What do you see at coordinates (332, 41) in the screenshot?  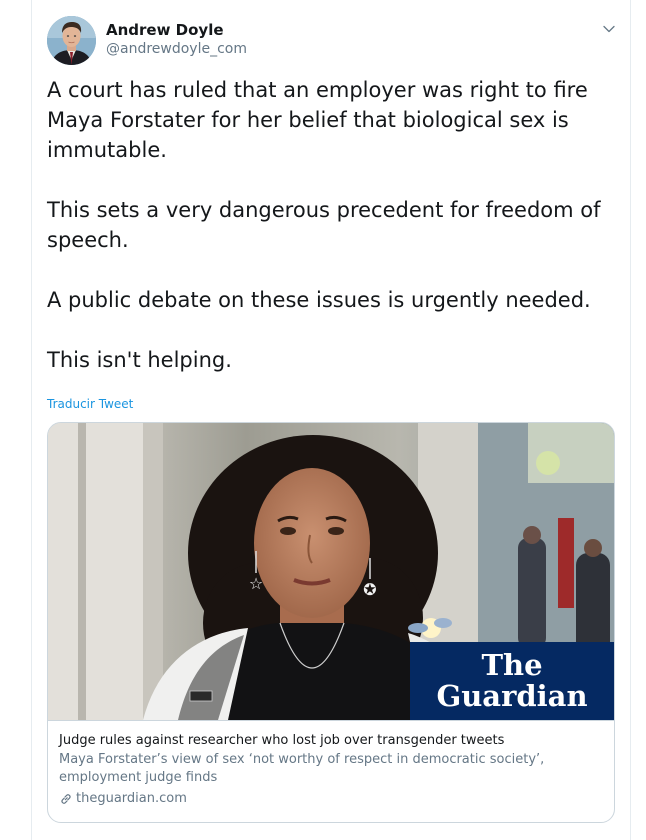 I see `tweet-header: Andrew Doyle @andrewdoyle_com` at bounding box center [332, 41].